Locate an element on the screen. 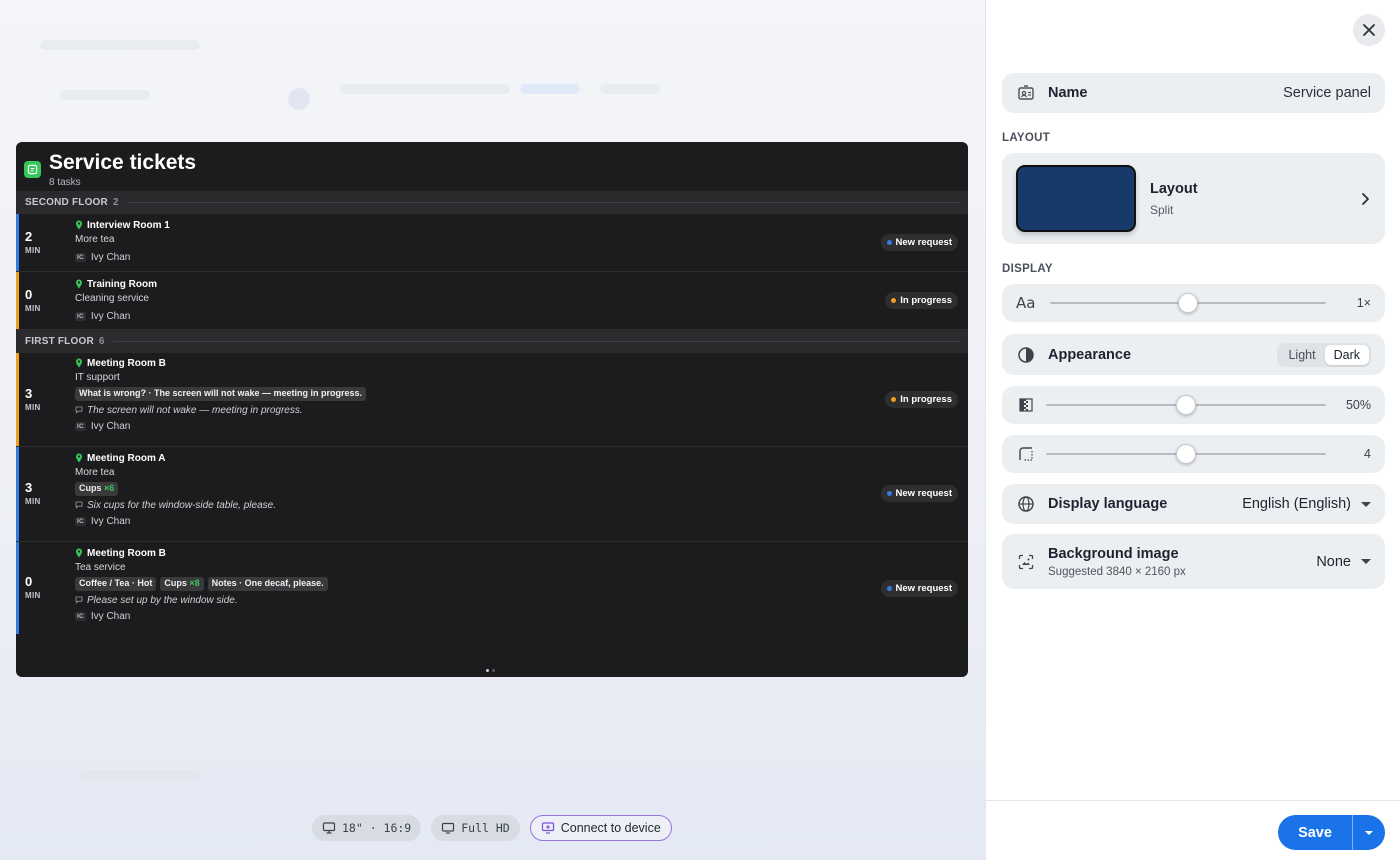  font-scale-slider-thumb is located at coordinates (1188, 303).